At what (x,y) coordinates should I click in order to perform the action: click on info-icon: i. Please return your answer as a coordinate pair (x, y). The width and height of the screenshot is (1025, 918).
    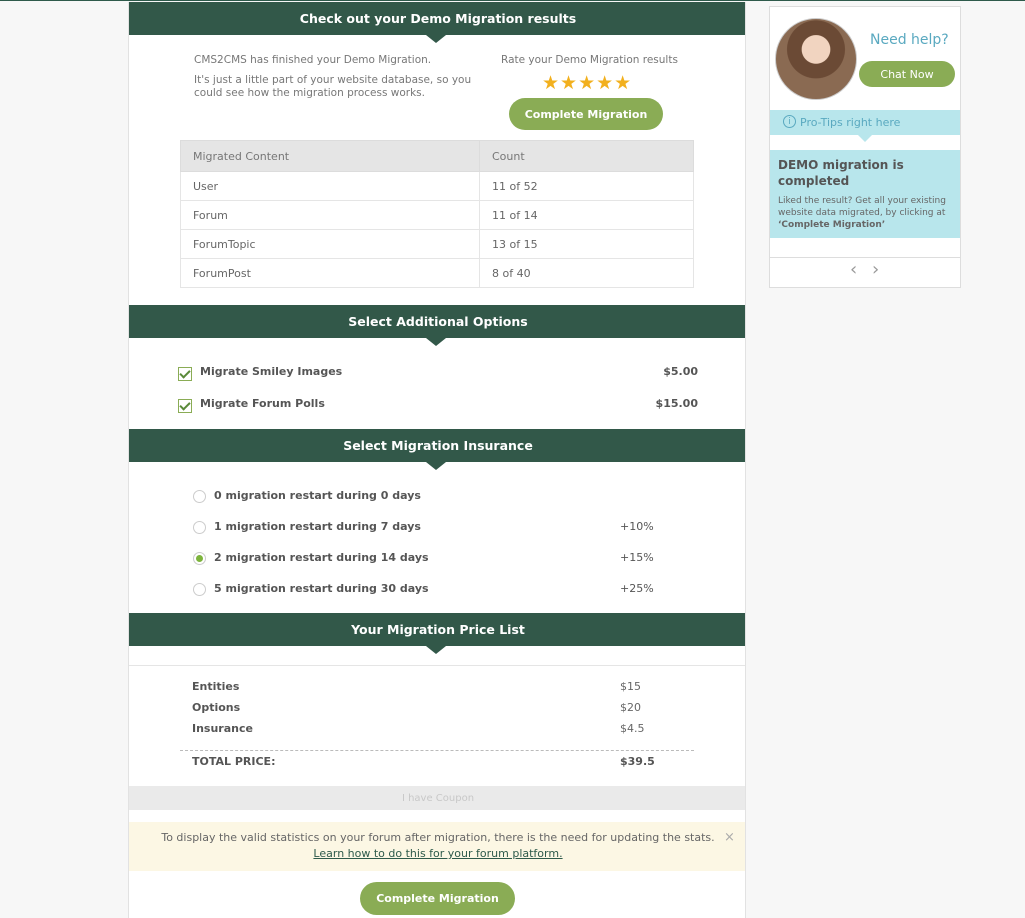
    Looking at the image, I should click on (789, 121).